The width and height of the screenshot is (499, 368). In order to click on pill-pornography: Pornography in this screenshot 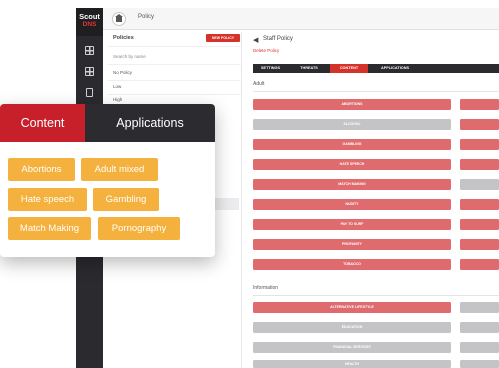, I will do `click(139, 228)`.